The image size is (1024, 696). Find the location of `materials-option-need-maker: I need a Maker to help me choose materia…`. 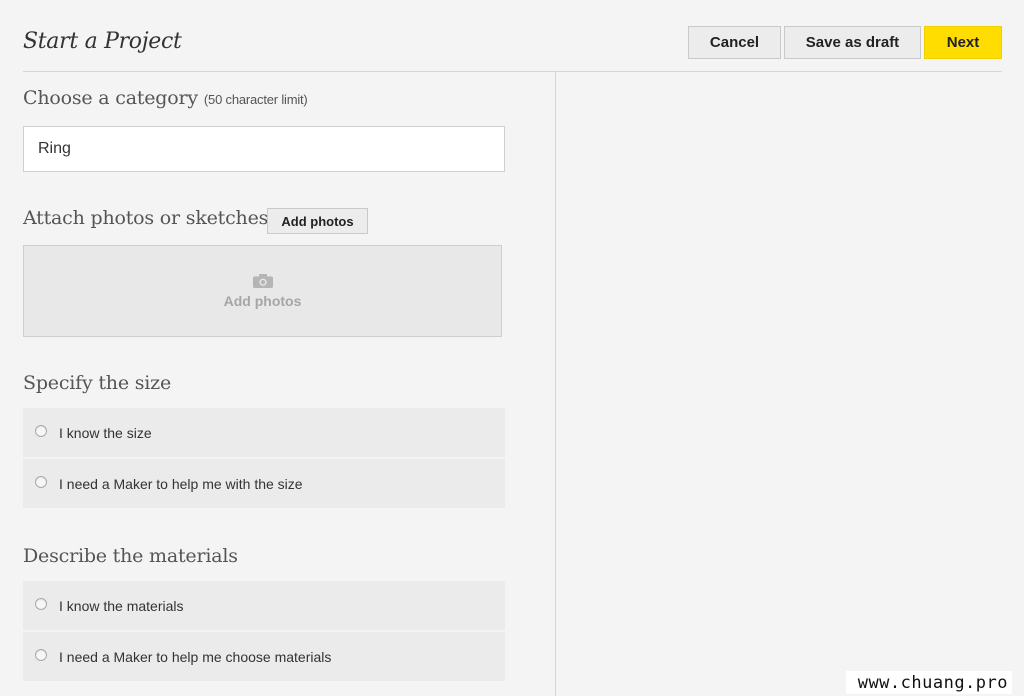

materials-option-need-maker: I need a Maker to help me choose materia… is located at coordinates (264, 656).